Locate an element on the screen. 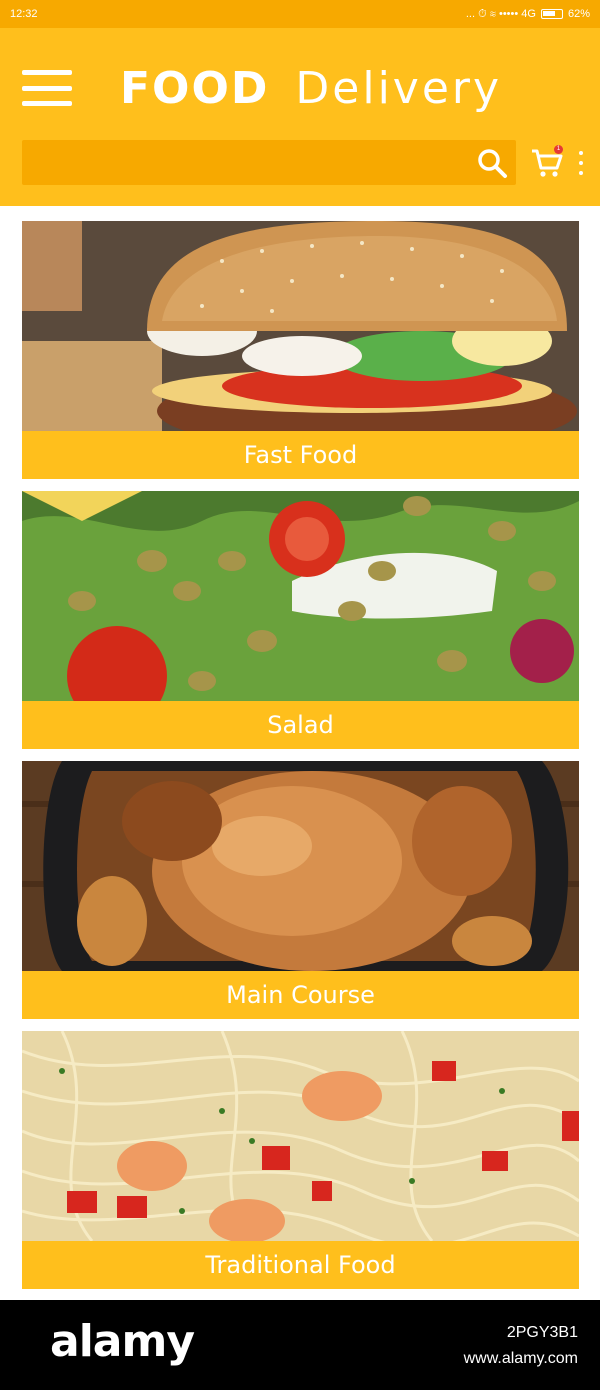 The height and width of the screenshot is (1390, 600). cart-count-badge: 1 is located at coordinates (558, 149).